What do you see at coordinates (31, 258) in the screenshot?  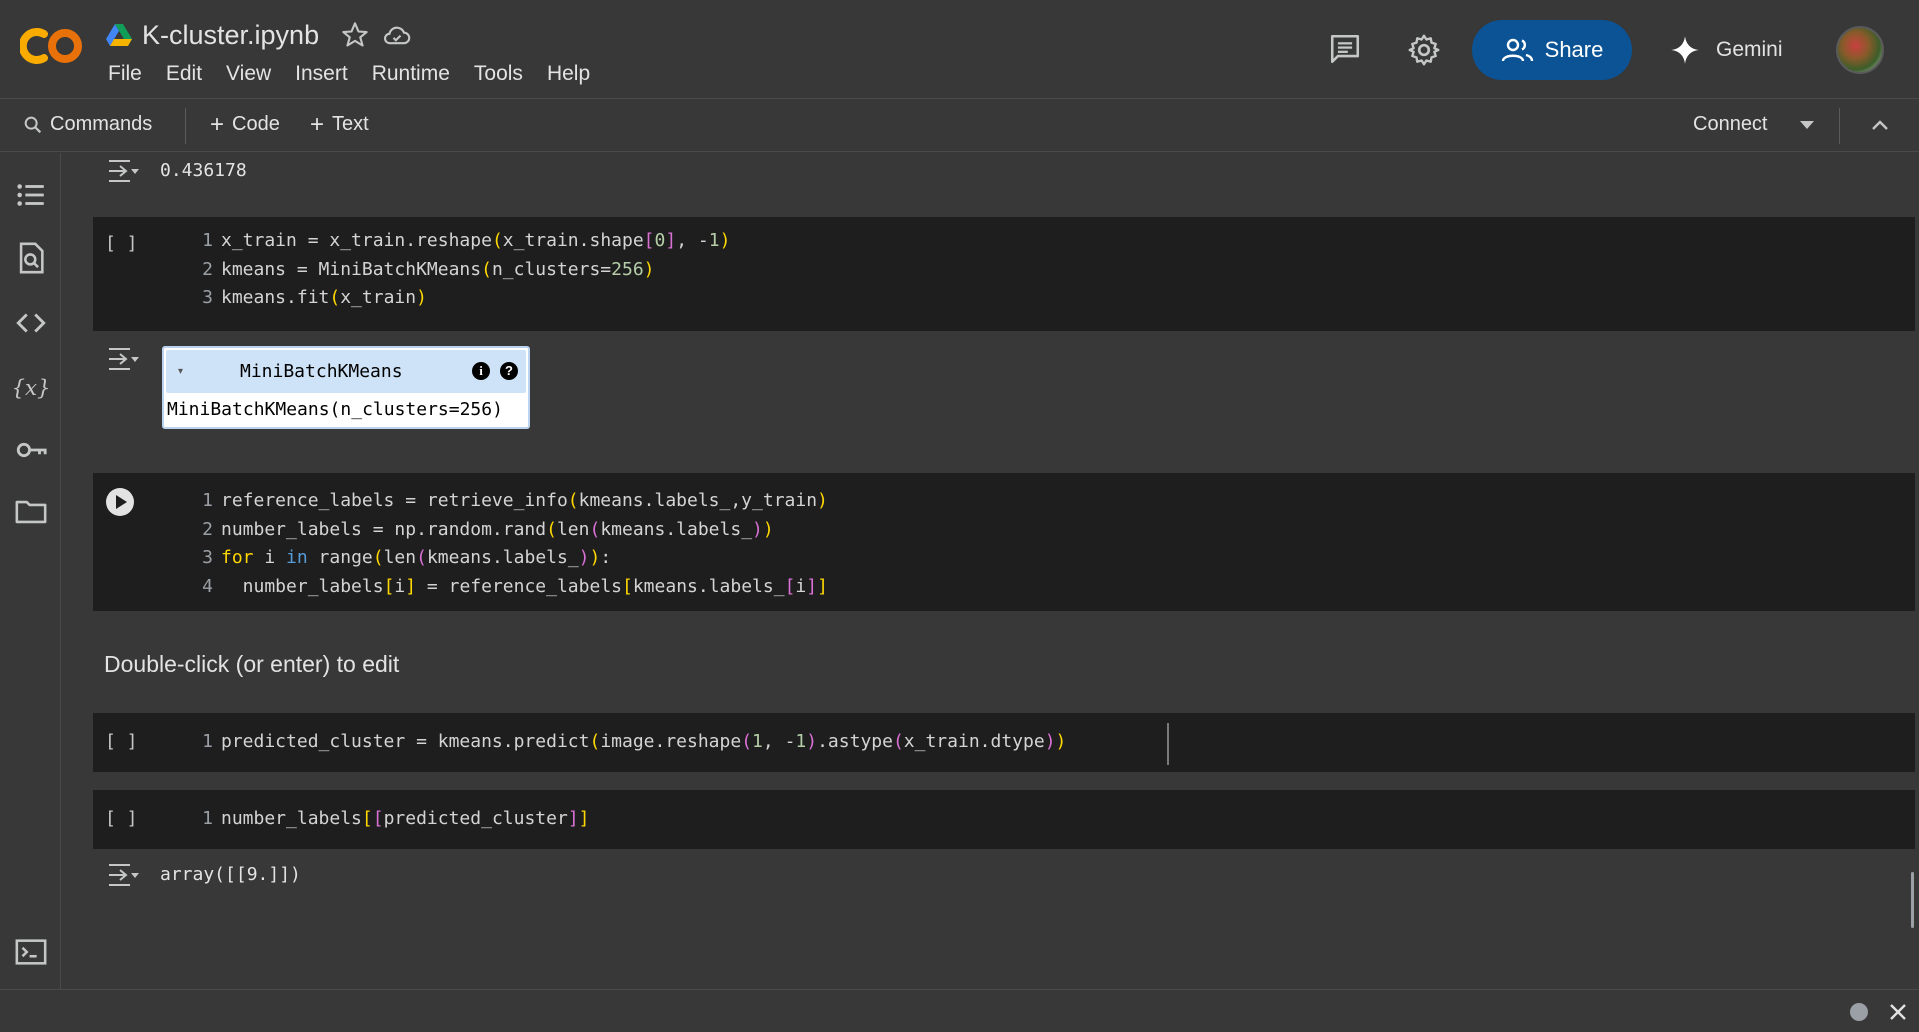 I see `find-icon` at bounding box center [31, 258].